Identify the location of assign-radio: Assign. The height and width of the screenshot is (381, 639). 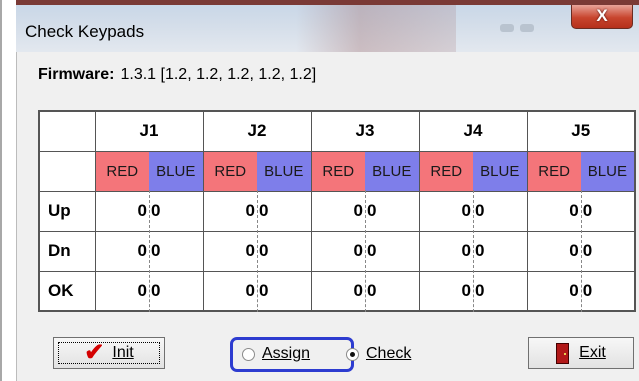
(276, 354).